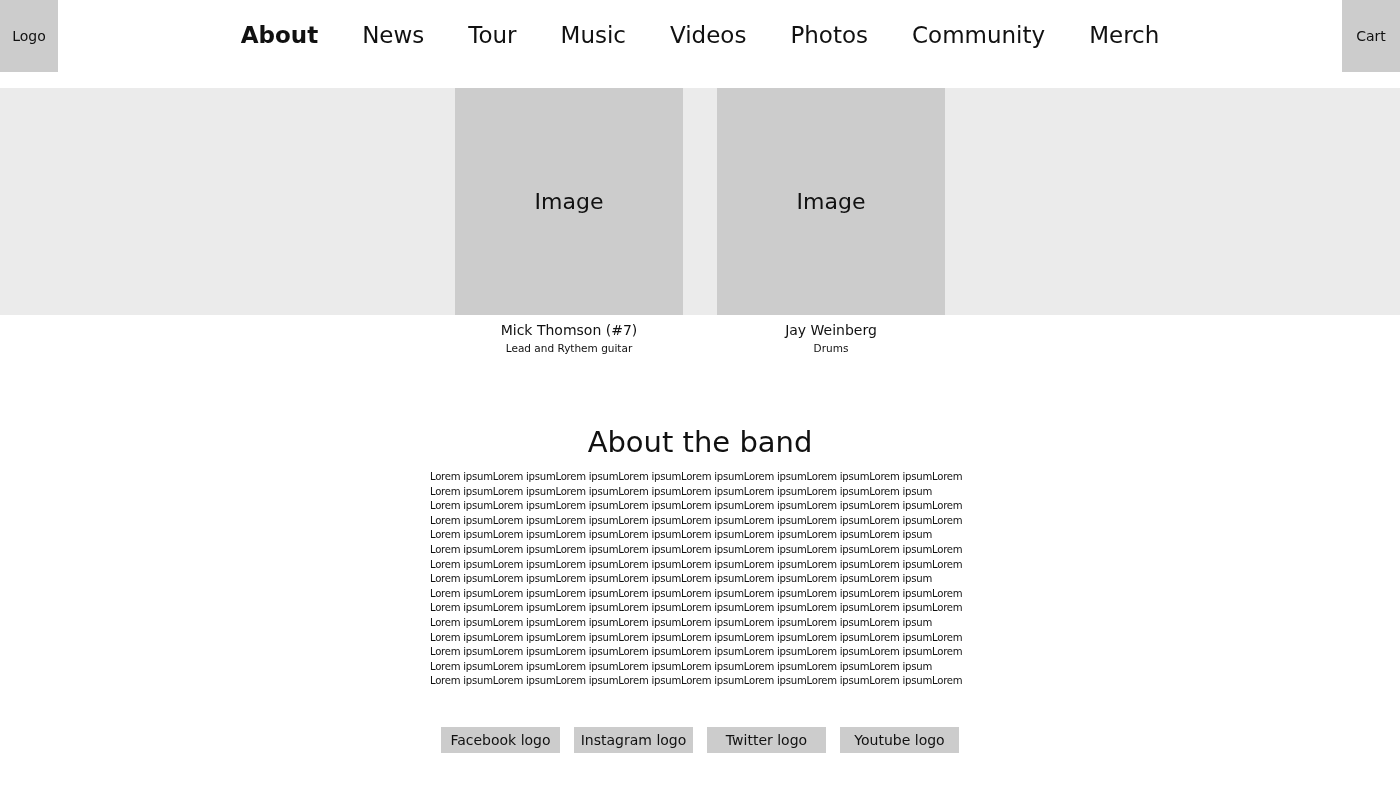 The width and height of the screenshot is (1400, 788). What do you see at coordinates (700, 442) in the screenshot?
I see `section-title: About the band` at bounding box center [700, 442].